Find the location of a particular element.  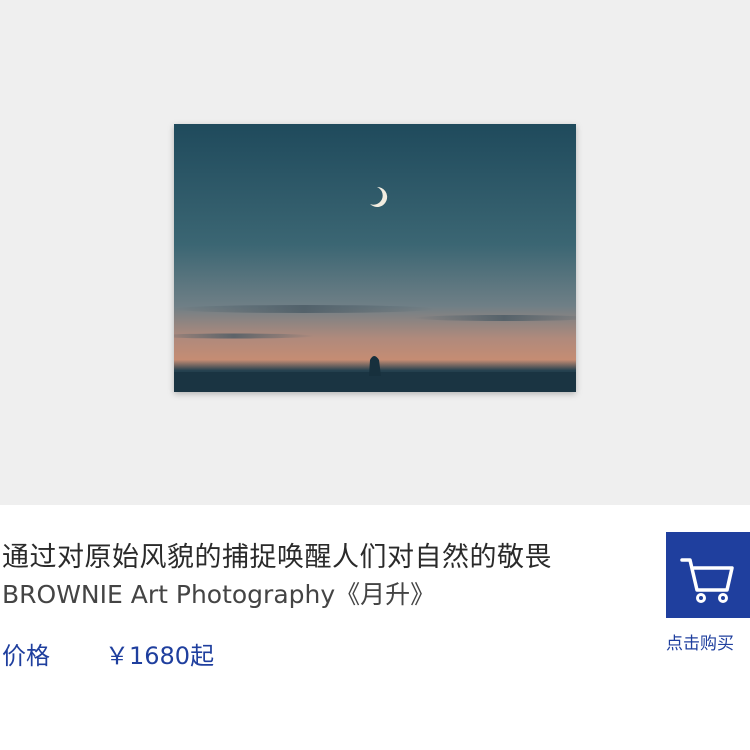

product-subtitle: BROWNIE Art Photography《月升》 is located at coordinates (219, 594).